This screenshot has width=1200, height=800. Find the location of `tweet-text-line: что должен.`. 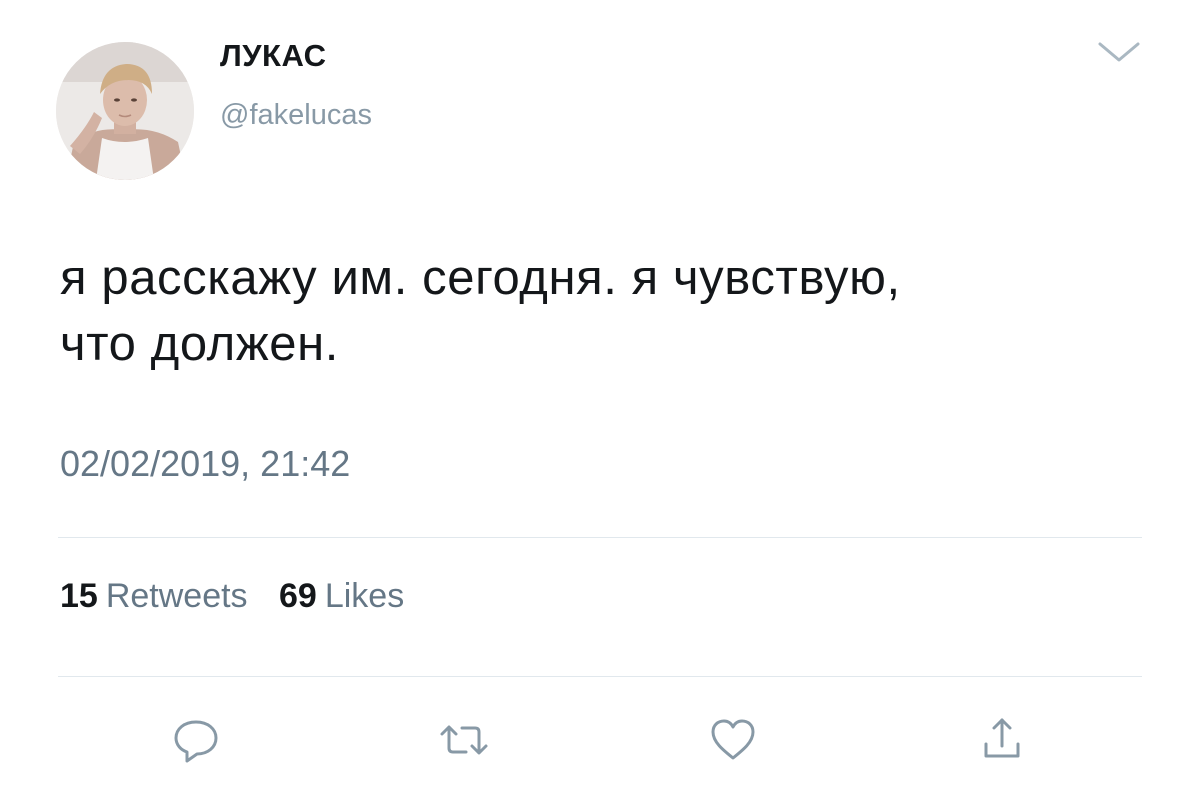

tweet-text-line: что должен. is located at coordinates (199, 344).